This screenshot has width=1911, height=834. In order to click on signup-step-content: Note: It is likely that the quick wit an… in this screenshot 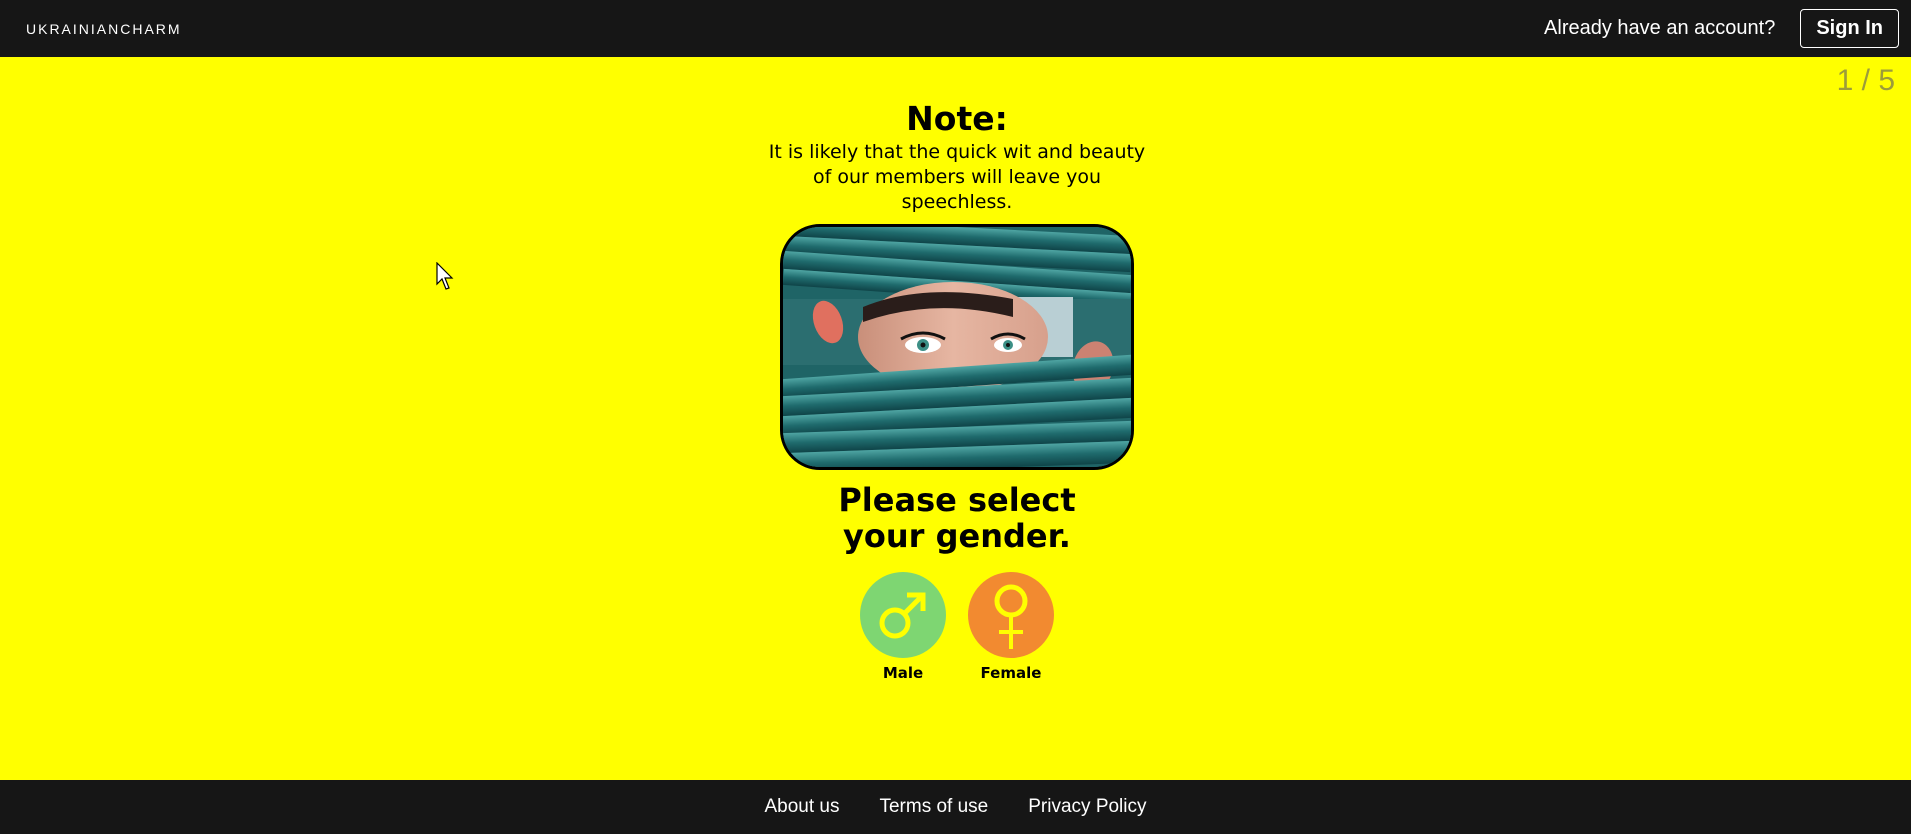, I will do `click(957, 390)`.